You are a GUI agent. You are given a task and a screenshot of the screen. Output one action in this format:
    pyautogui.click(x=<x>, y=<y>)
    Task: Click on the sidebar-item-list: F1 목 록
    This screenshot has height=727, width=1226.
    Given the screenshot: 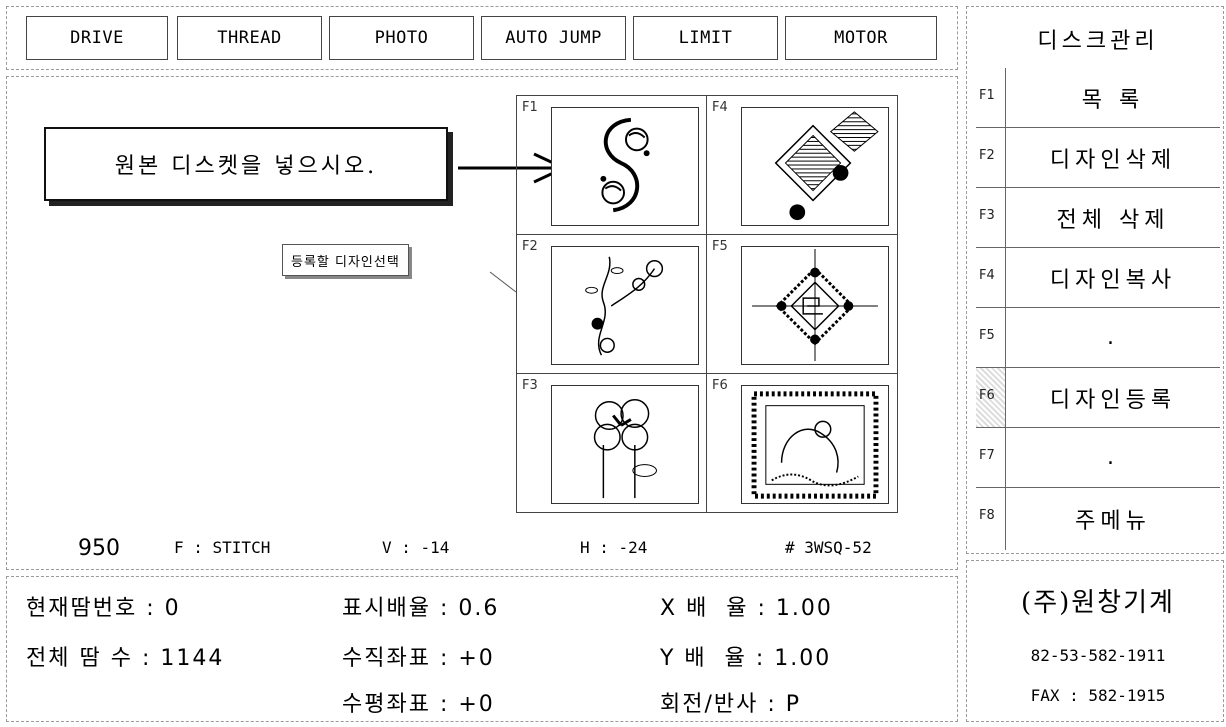 What is the action you would take?
    pyautogui.click(x=1098, y=98)
    